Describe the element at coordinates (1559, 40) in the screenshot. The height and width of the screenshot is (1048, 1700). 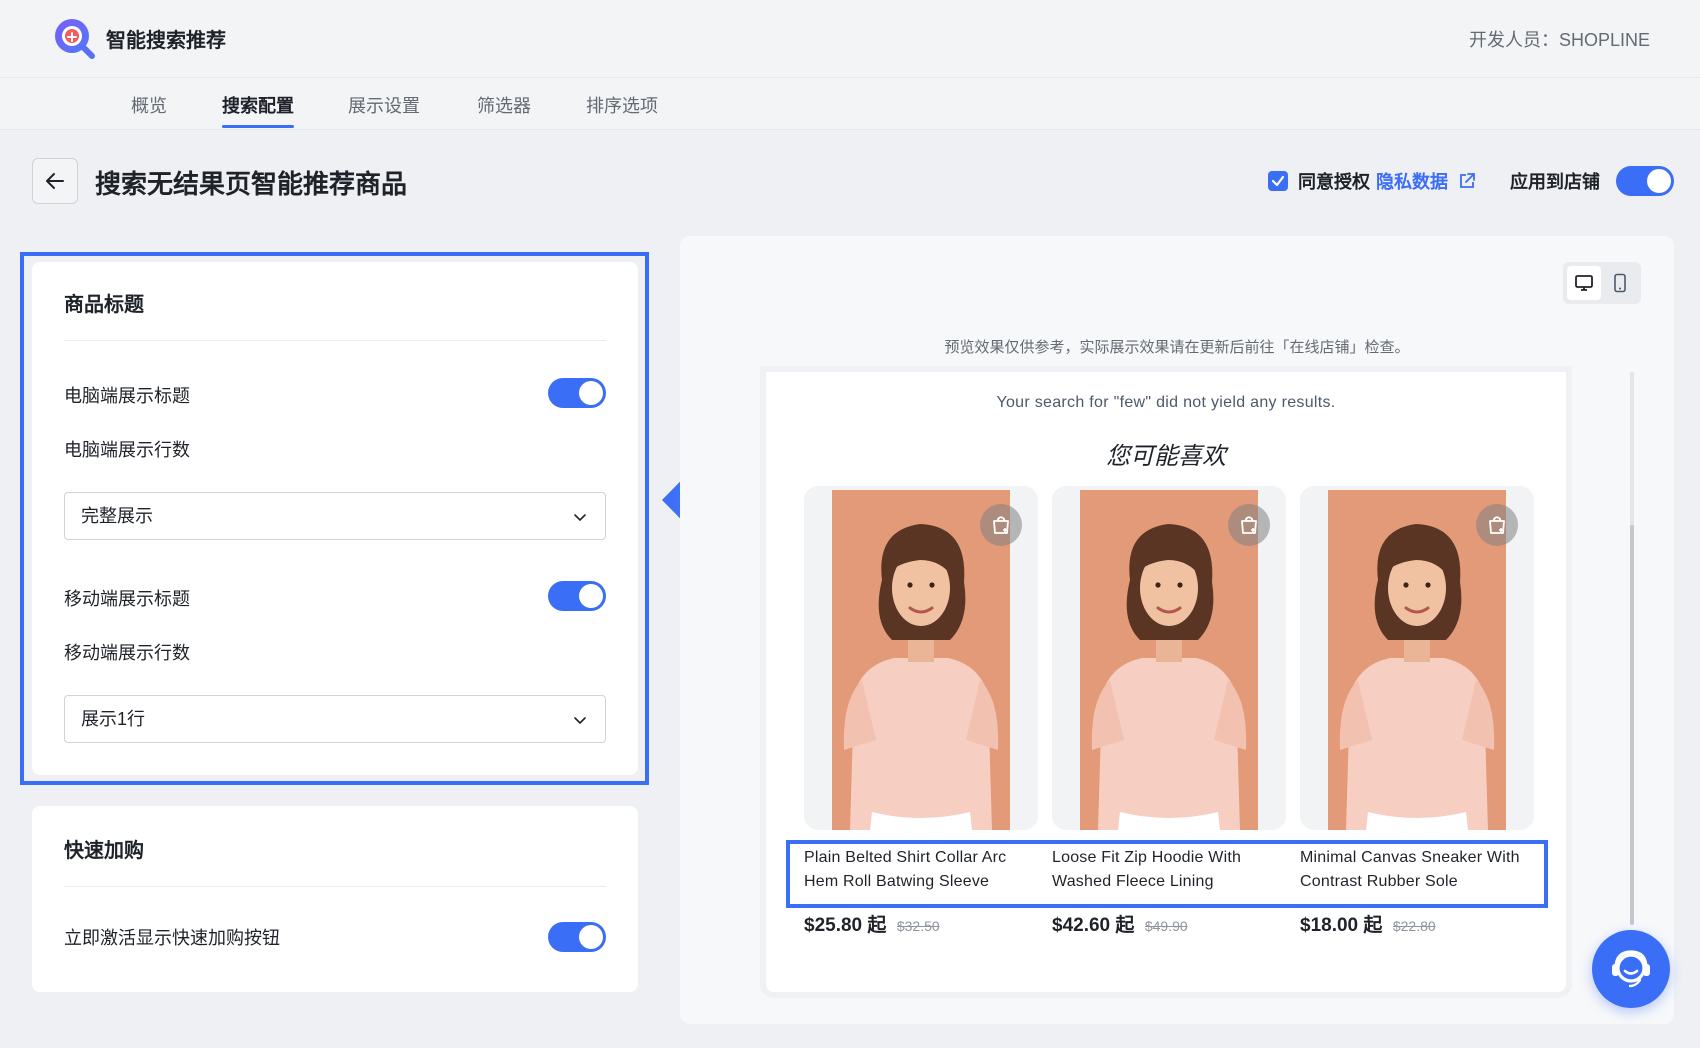
I see `developer-info: 开发人员：SHOPLINE` at that location.